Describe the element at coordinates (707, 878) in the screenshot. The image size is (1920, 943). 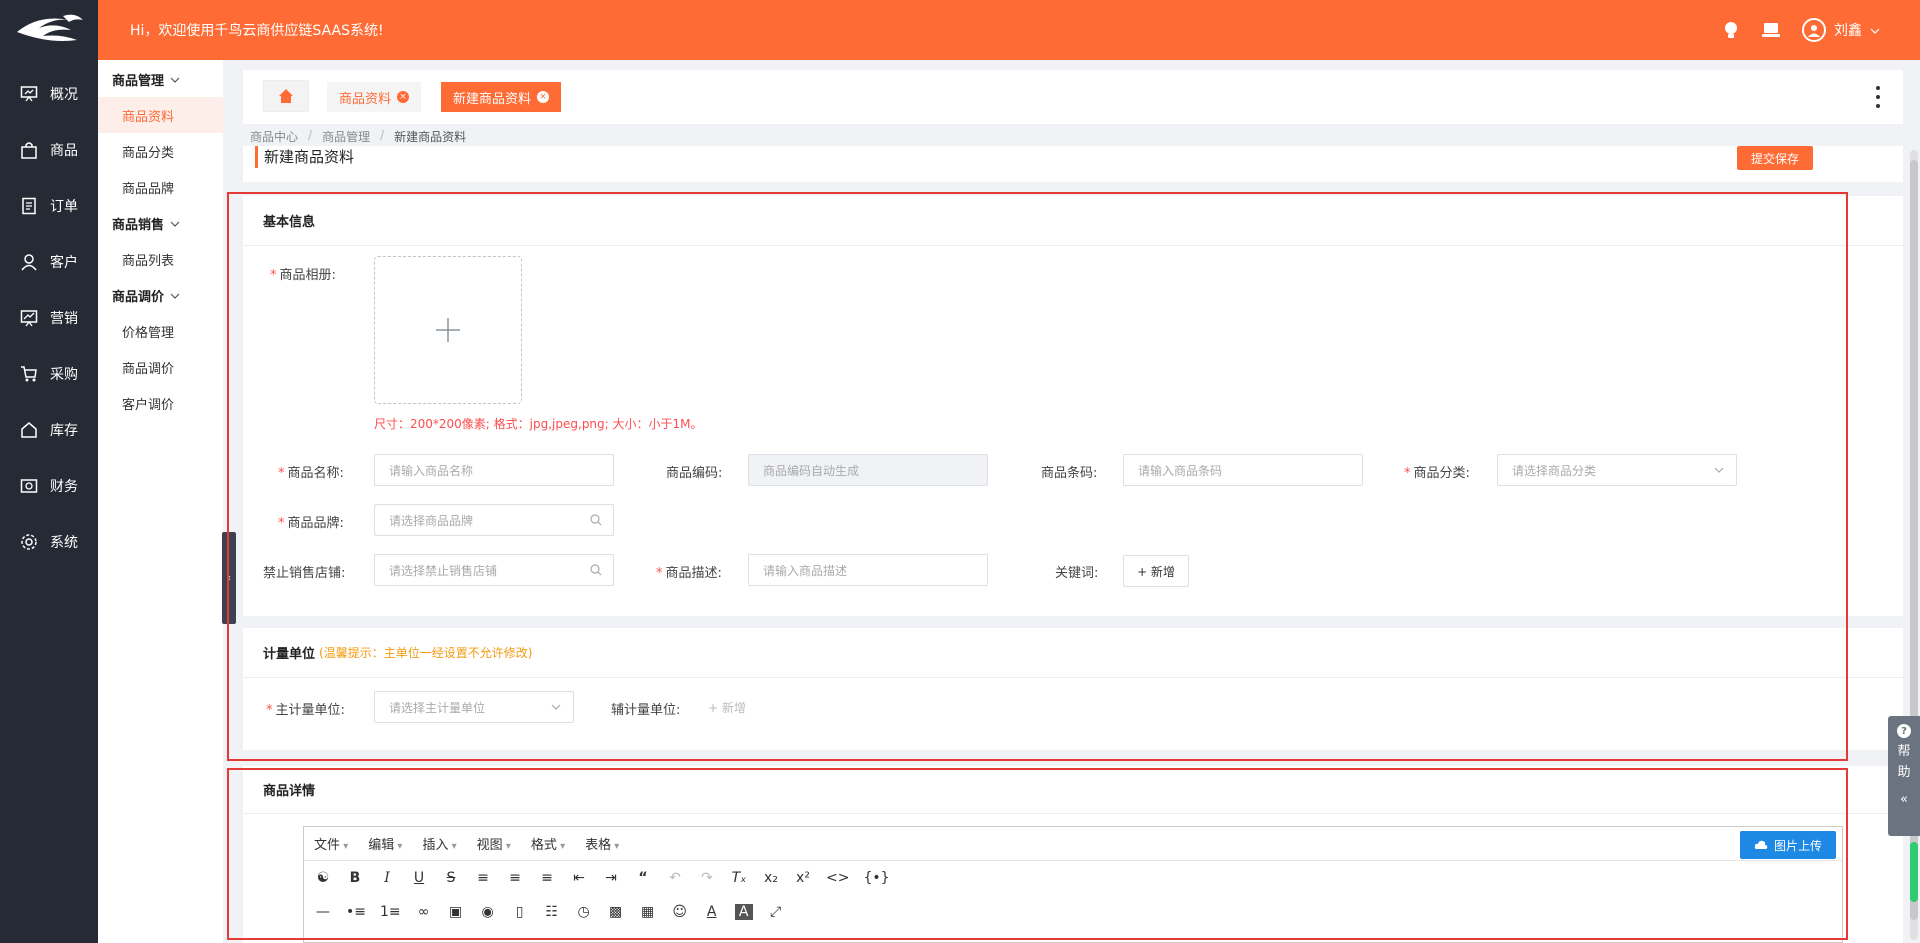
I see `redo-icon: ↷` at that location.